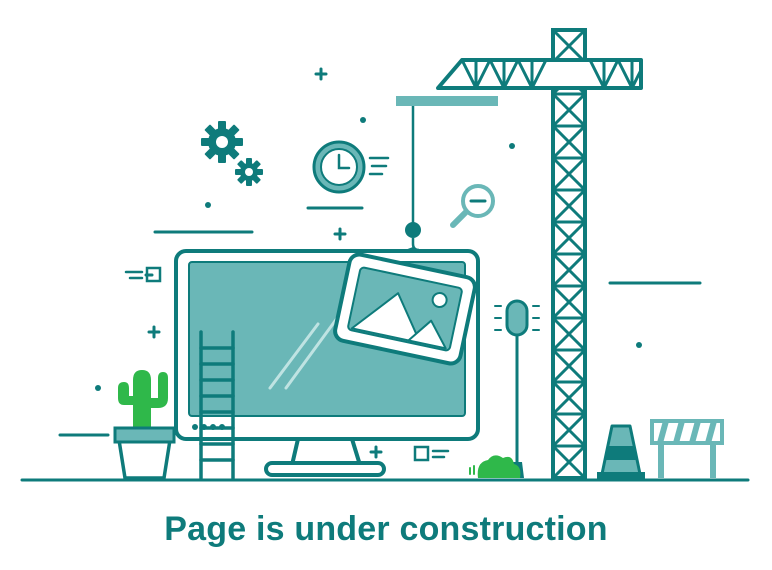 Image resolution: width=772 pixels, height=570 pixels. I want to click on bush-icon, so click(495, 466).